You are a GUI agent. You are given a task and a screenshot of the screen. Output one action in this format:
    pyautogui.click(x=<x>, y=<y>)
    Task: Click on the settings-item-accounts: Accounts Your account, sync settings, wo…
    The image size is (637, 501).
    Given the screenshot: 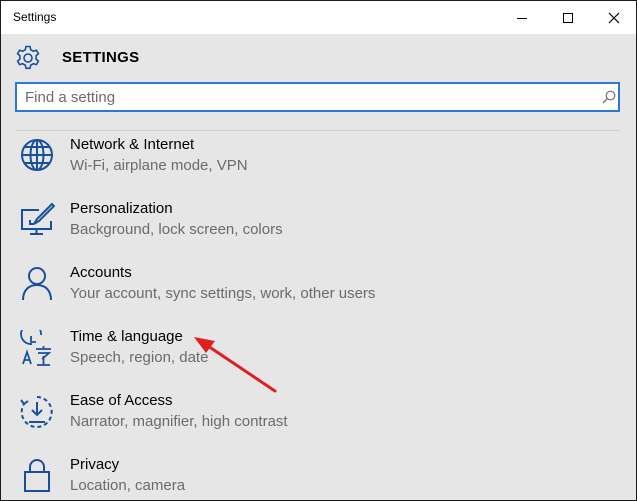 What is the action you would take?
    pyautogui.click(x=318, y=296)
    